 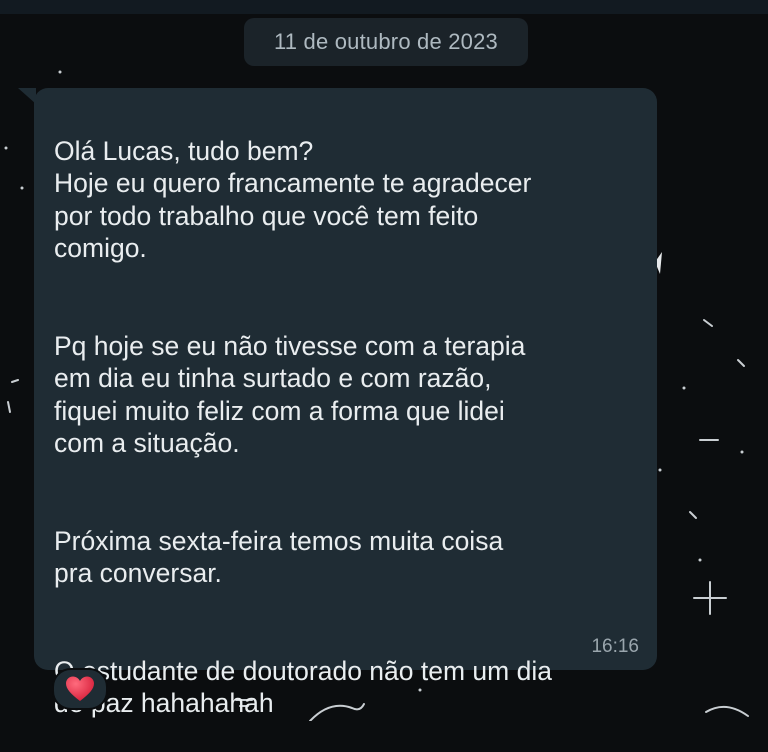 What do you see at coordinates (615, 646) in the screenshot?
I see `message-timestamp: 16:16` at bounding box center [615, 646].